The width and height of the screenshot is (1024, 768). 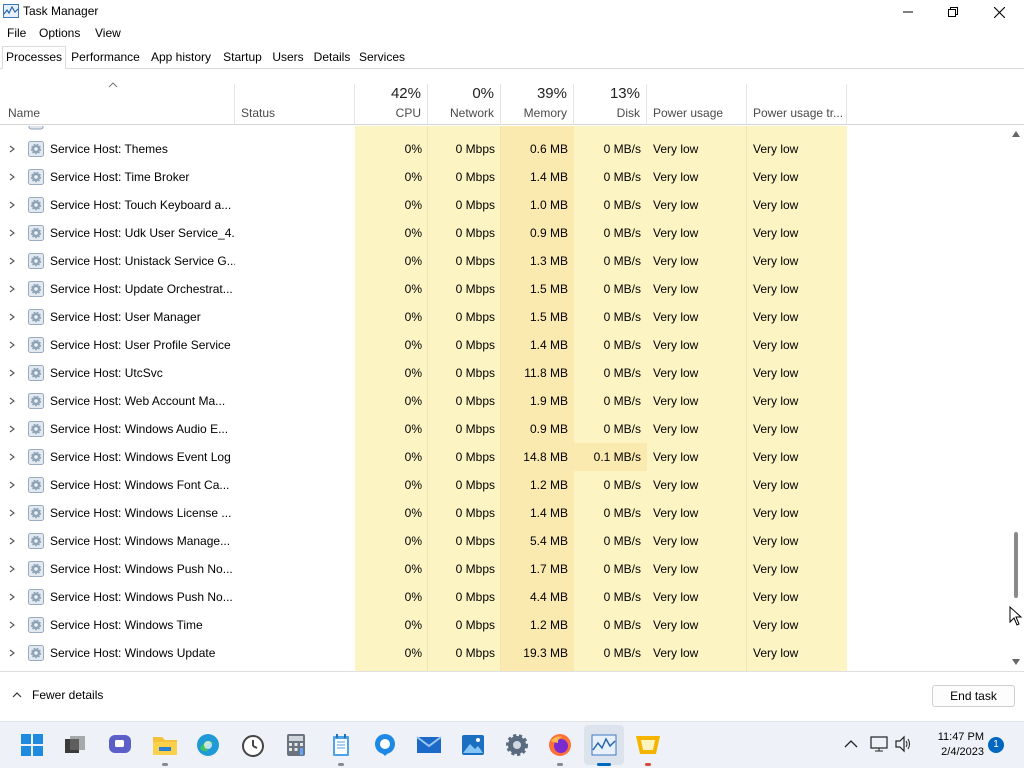 I want to click on task-view-button, so click(x=75, y=745).